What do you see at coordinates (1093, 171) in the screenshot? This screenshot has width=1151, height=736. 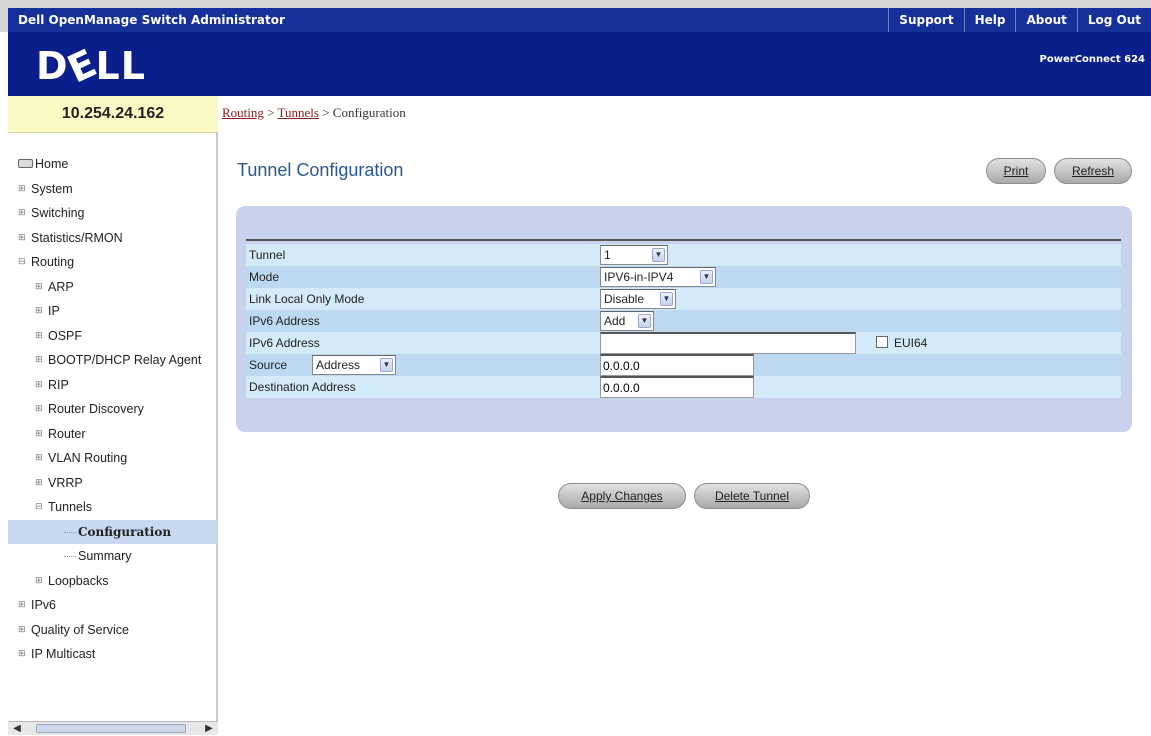 I see `refresh-button: Refresh` at bounding box center [1093, 171].